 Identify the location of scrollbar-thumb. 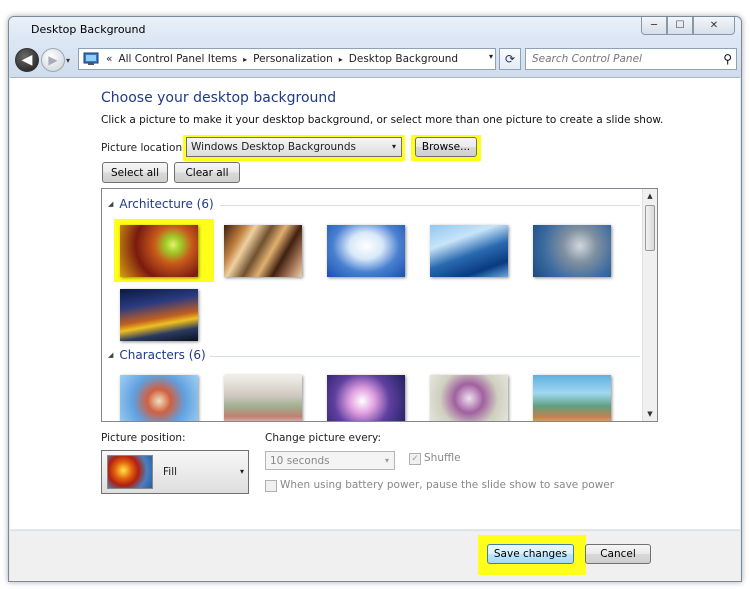
(650, 228).